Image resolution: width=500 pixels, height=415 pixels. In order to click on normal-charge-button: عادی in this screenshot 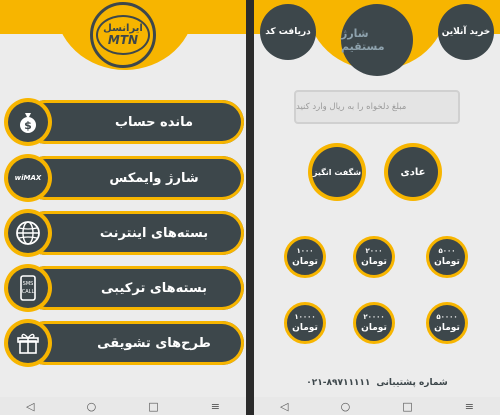, I will do `click(413, 172)`.